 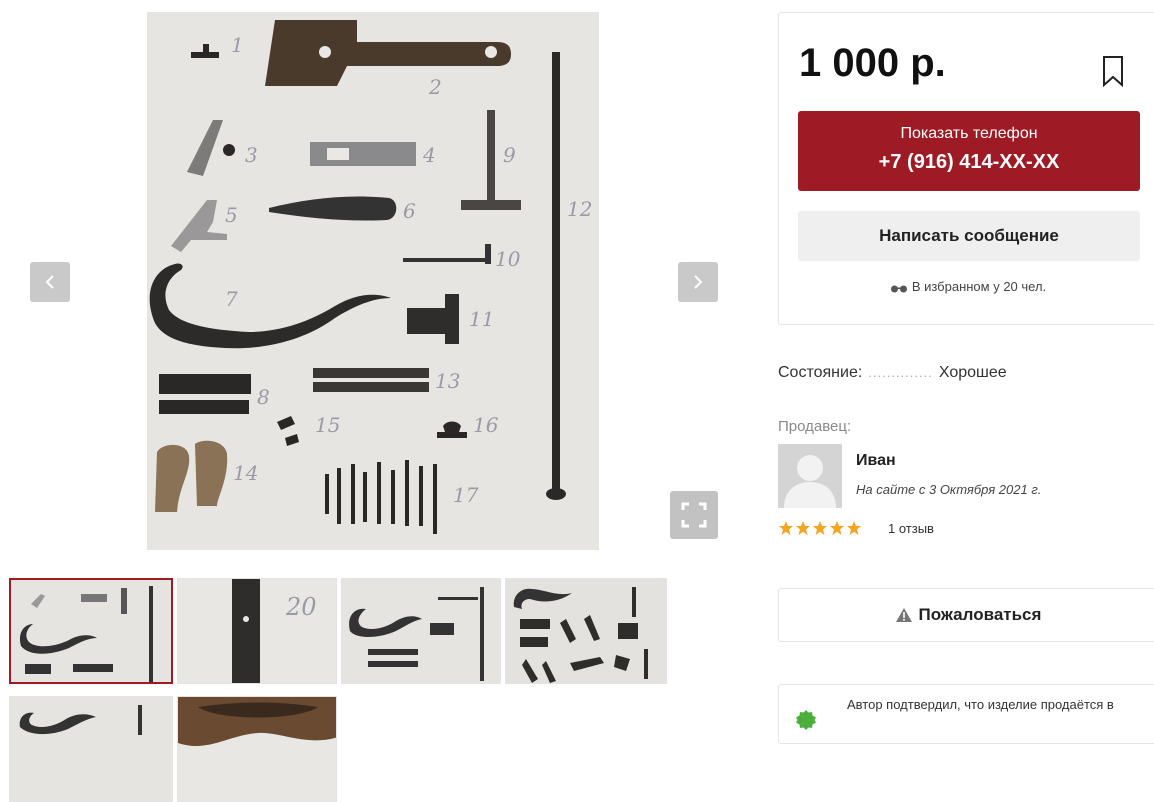 I want to click on svg-text: 15, so click(x=327, y=425).